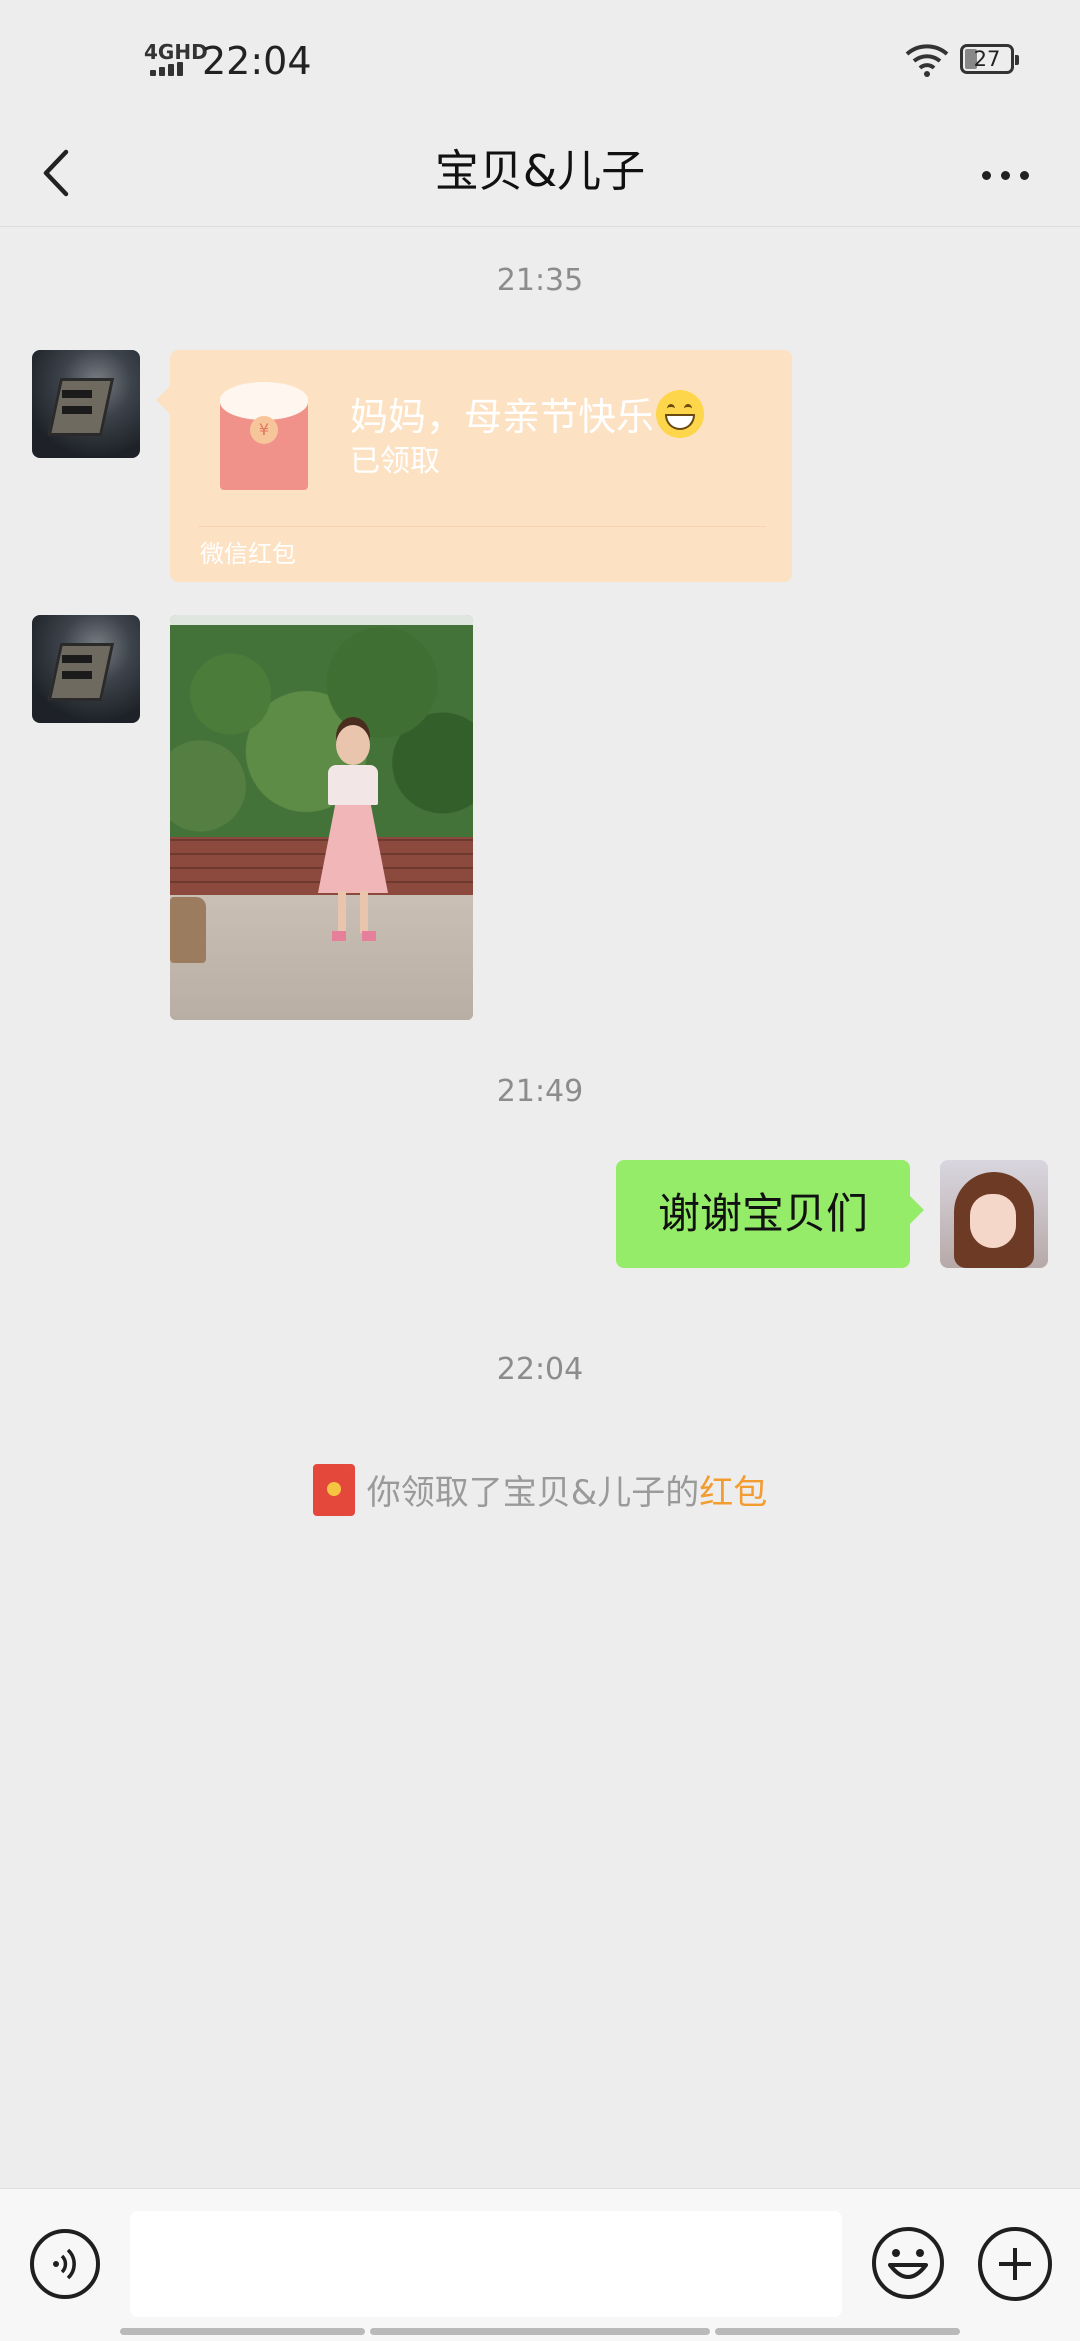 This screenshot has width=1080, height=2341. What do you see at coordinates (540, 1091) in the screenshot?
I see `timestamp: 21:49` at bounding box center [540, 1091].